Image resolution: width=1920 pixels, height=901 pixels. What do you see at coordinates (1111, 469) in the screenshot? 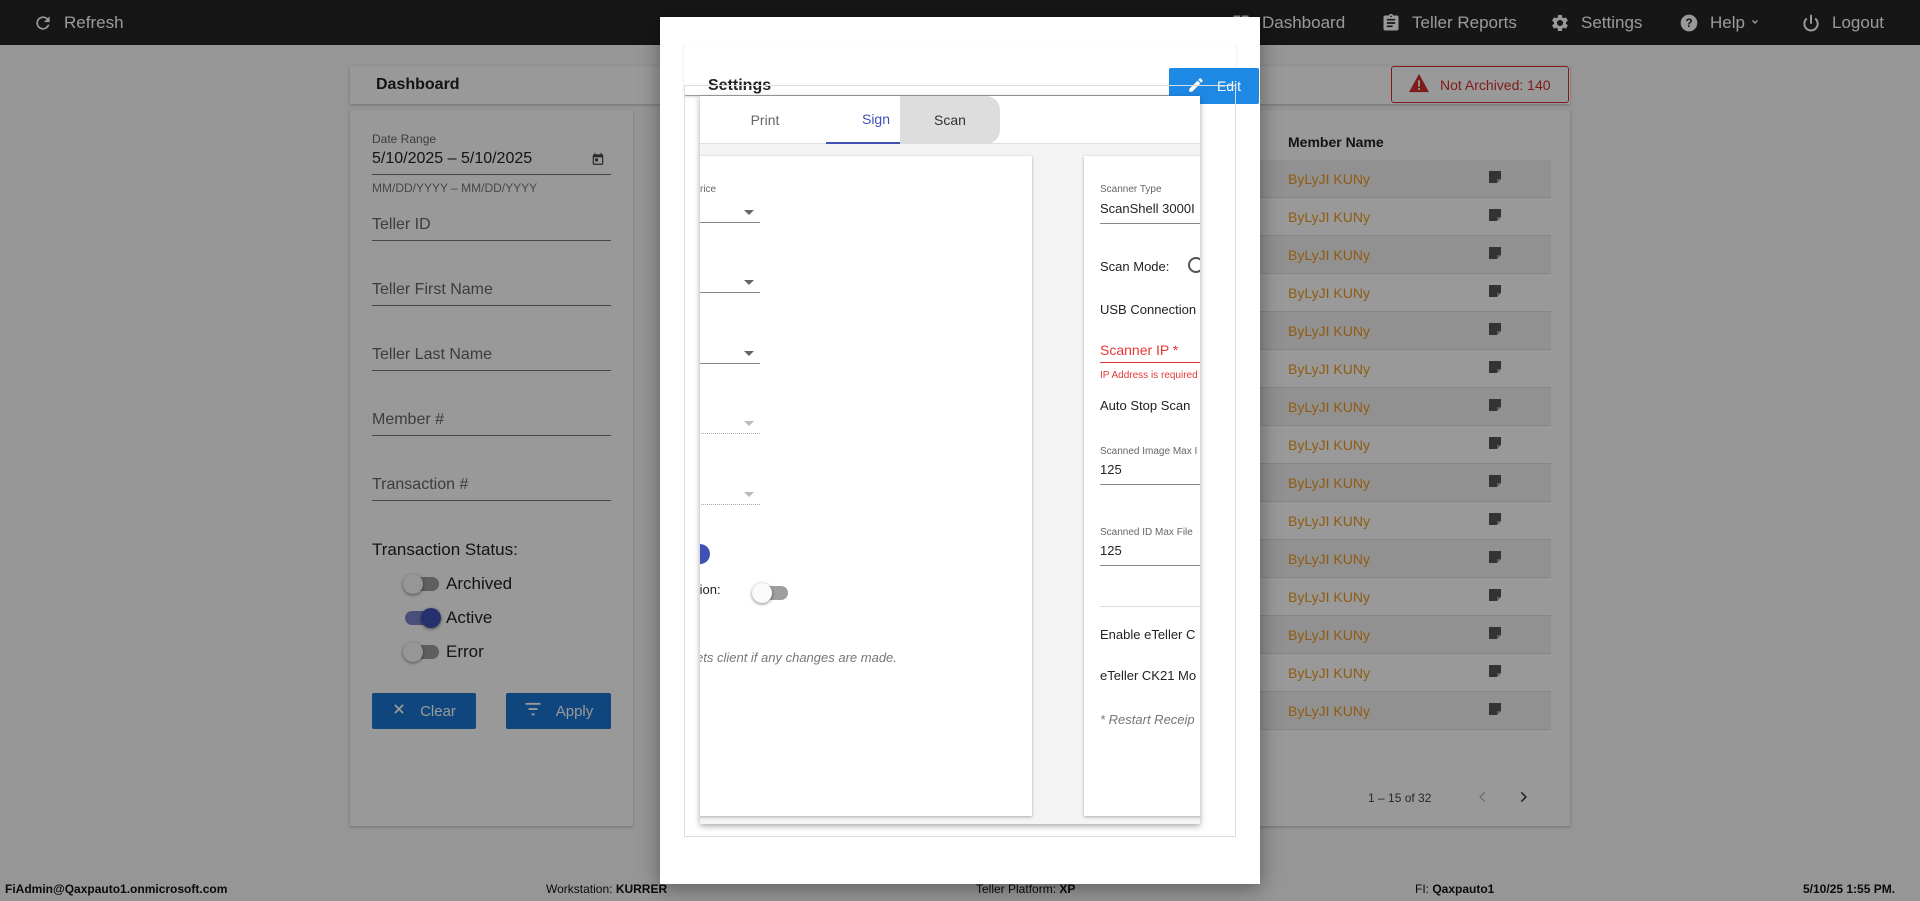
I see `image-max-input: 125` at bounding box center [1111, 469].